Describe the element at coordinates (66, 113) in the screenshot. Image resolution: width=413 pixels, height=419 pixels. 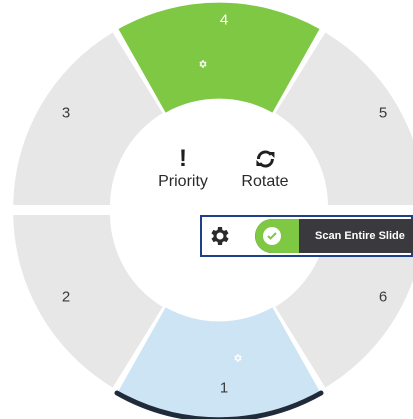
I see `segment-3-label: 3` at that location.